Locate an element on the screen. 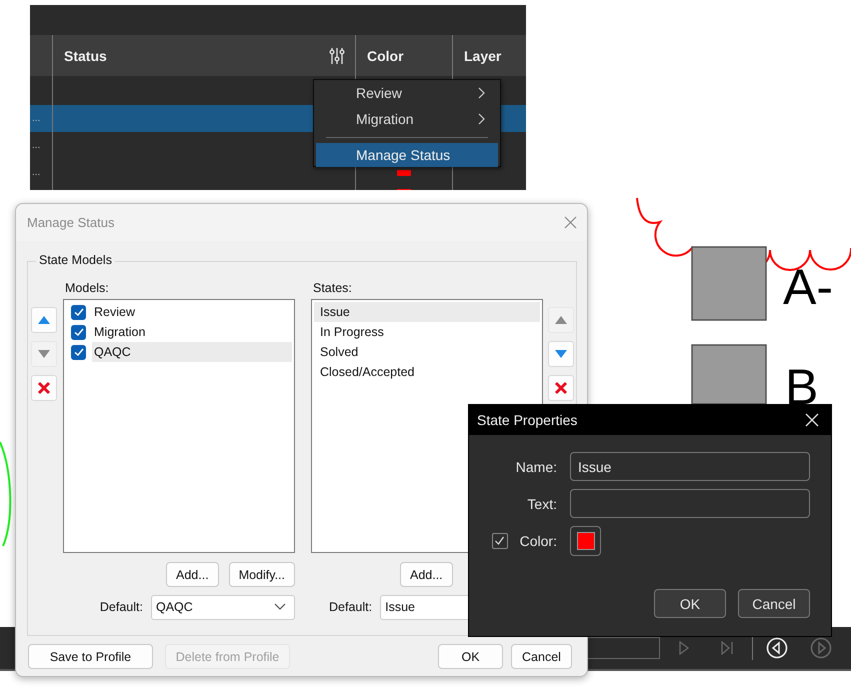  list-item: Closed/Accepted is located at coordinates (427, 372).